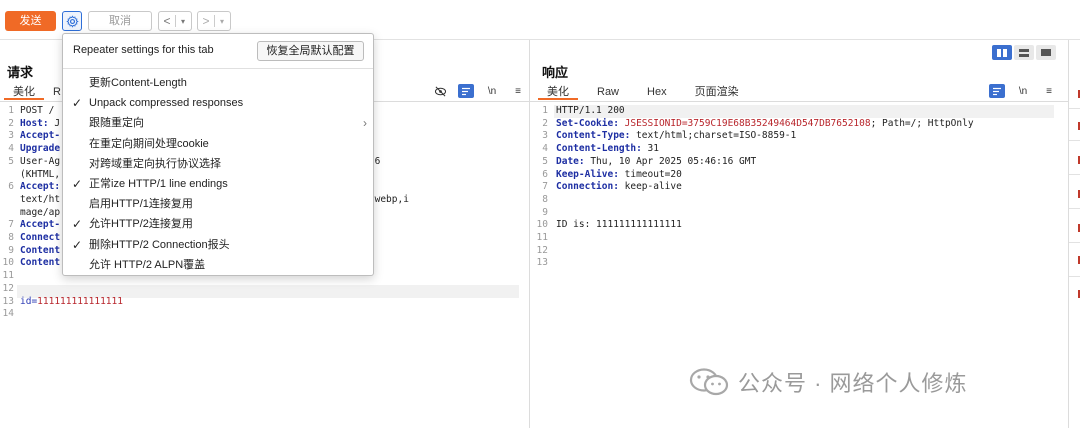 The image size is (1080, 428). I want to click on inspector-sidebar, so click(1074, 234).